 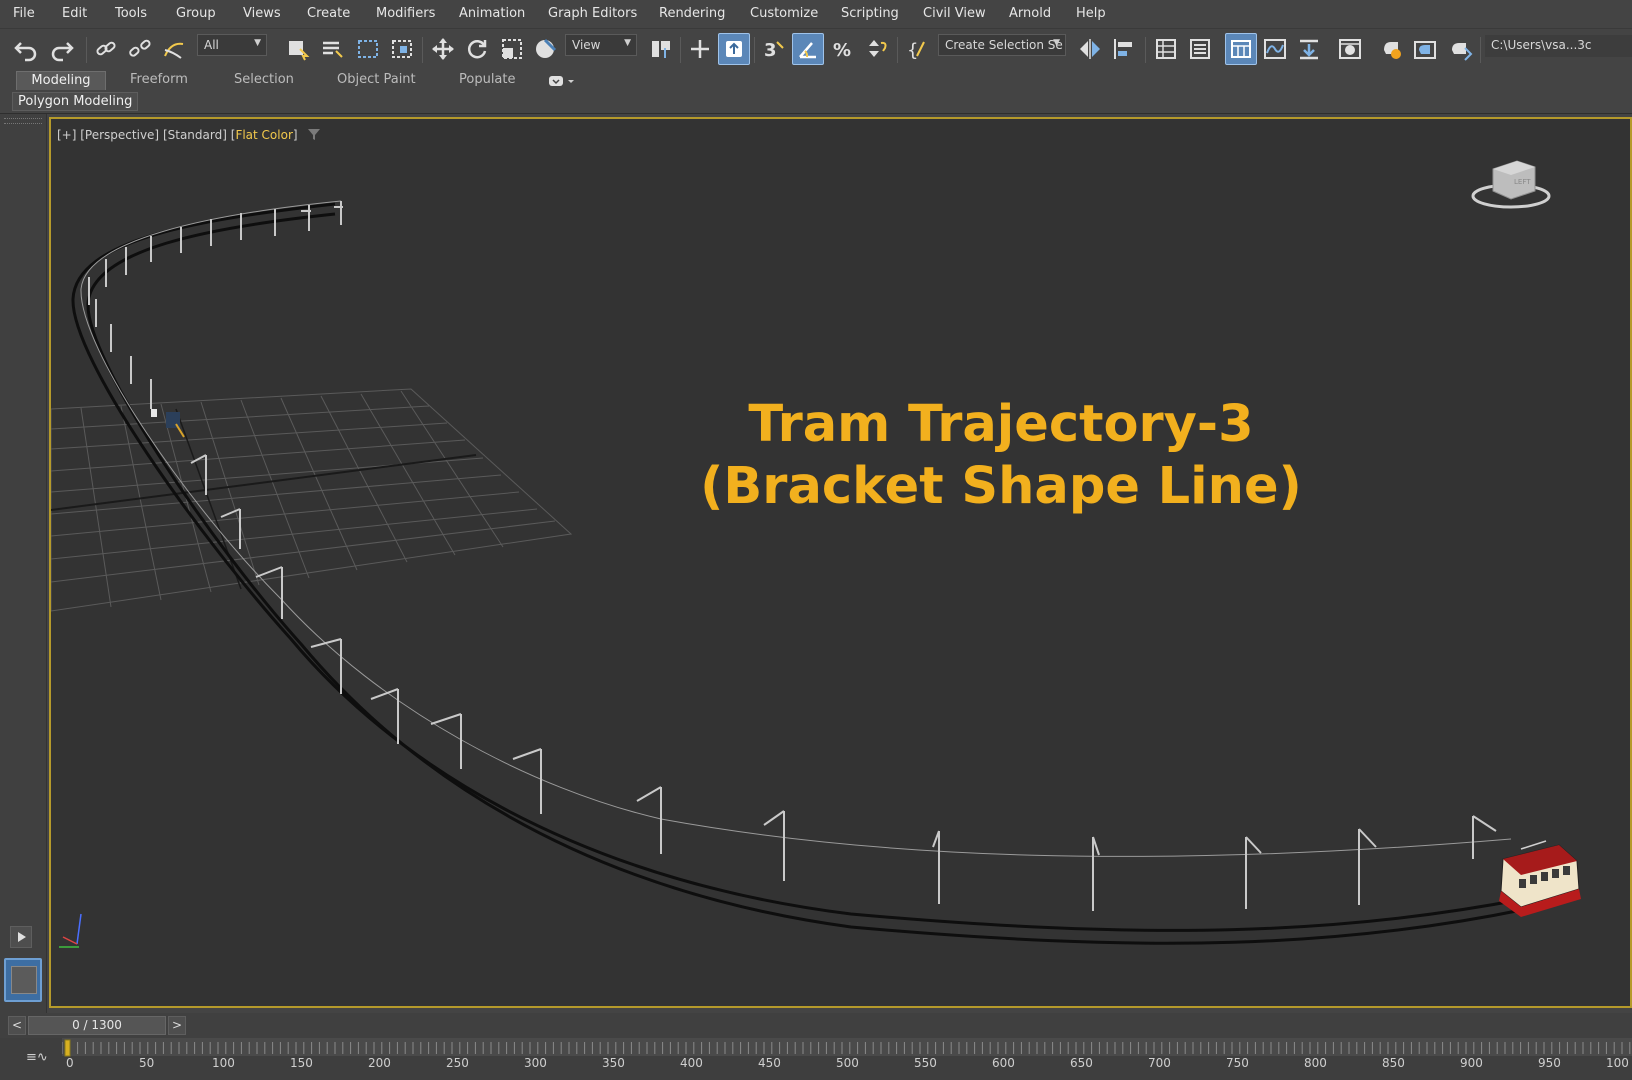 I want to click on reference-coordinate-dropdown: View ▼, so click(x=601, y=45).